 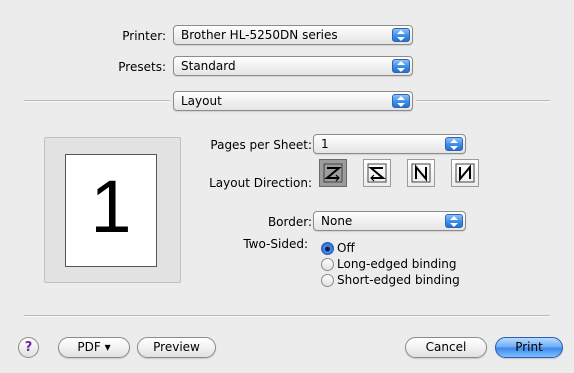 What do you see at coordinates (337, 221) in the screenshot?
I see `border-value: None` at bounding box center [337, 221].